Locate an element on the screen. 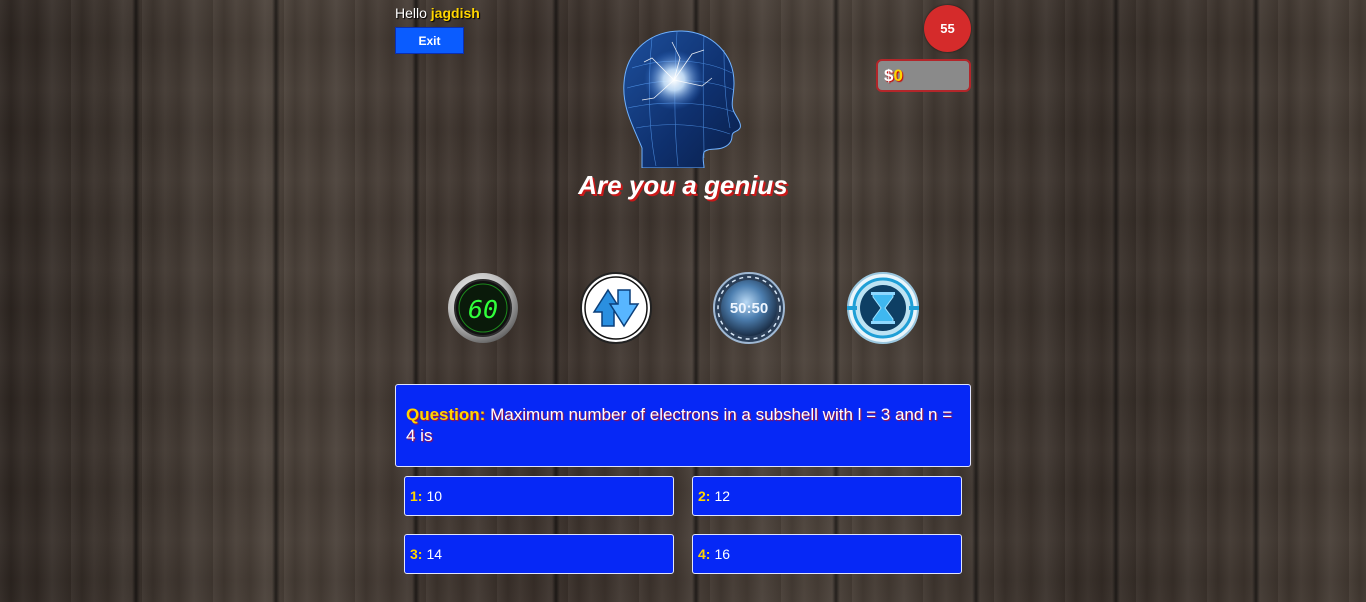 The width and height of the screenshot is (1366, 602). lifeline-swap-question-icon is located at coordinates (616, 308).